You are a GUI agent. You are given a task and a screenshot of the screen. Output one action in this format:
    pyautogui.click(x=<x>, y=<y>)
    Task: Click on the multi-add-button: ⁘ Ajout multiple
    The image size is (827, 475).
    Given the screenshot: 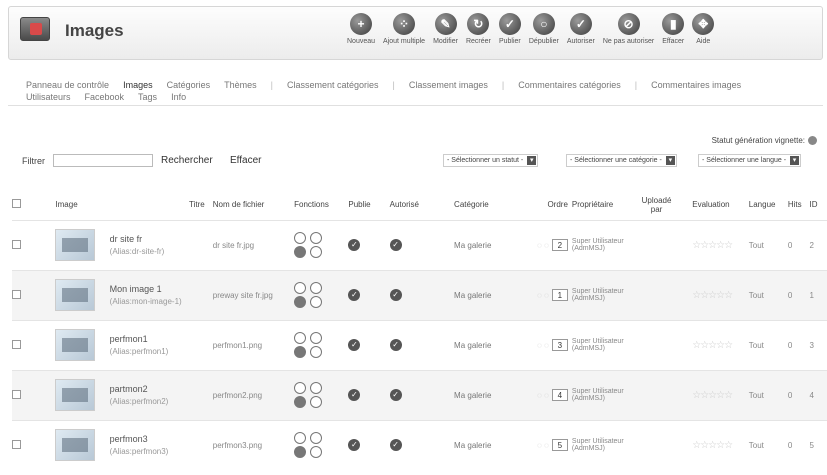 What is the action you would take?
    pyautogui.click(x=404, y=35)
    